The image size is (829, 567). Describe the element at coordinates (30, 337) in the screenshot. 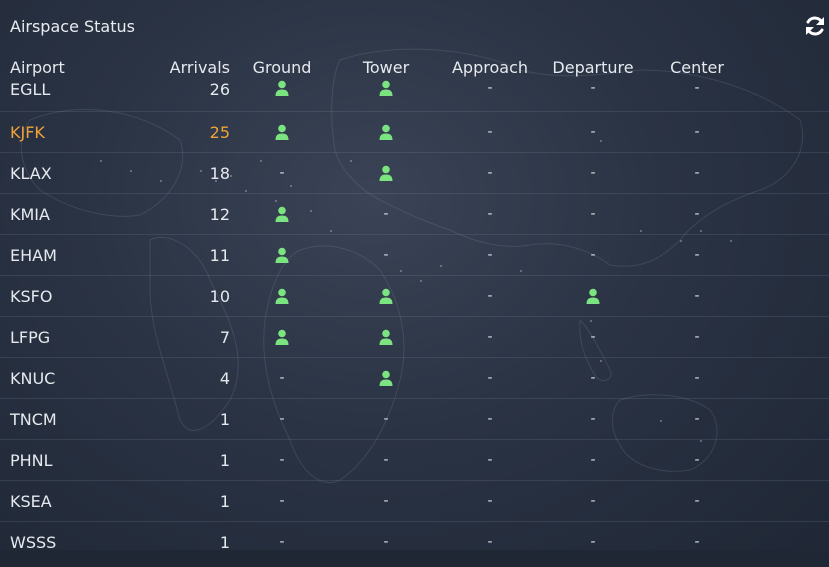

I see `airport-code: LFPG` at that location.